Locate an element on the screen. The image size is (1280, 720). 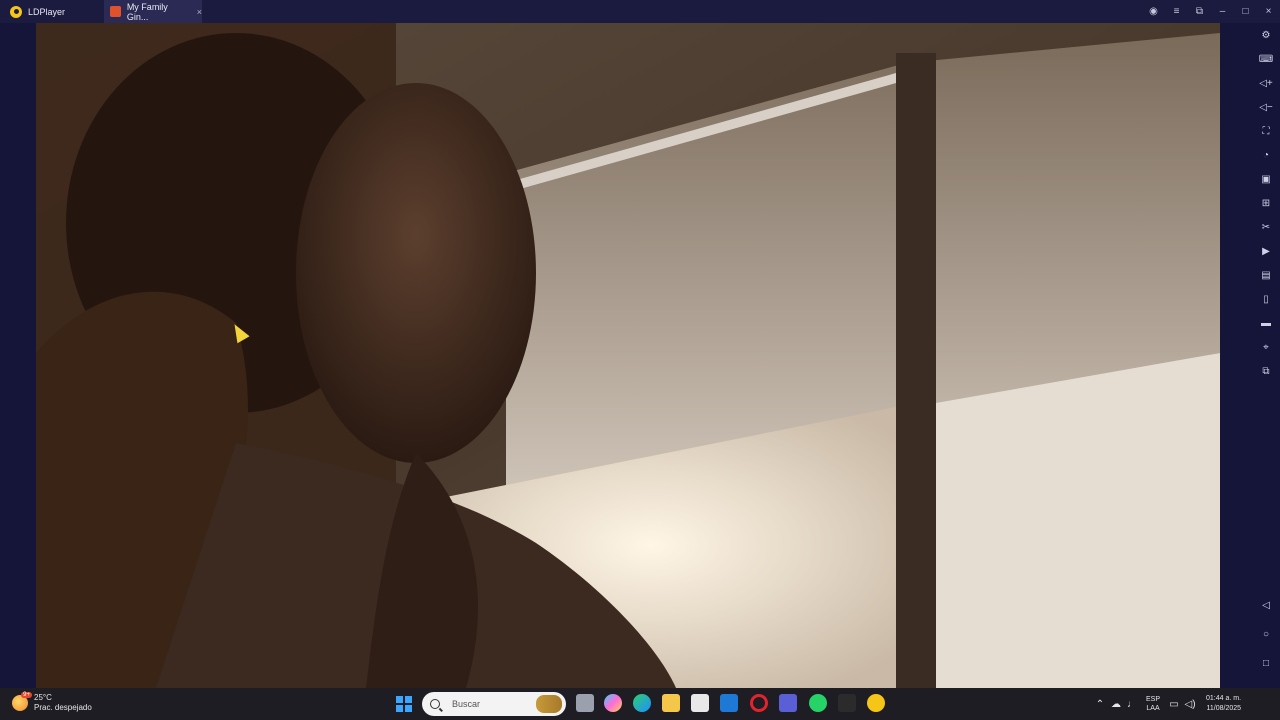
whatsapp-icon is located at coordinates (818, 703).